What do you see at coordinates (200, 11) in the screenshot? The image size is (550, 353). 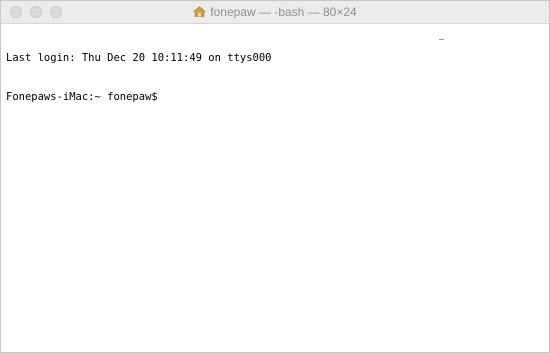 I see `home-folder-icon` at bounding box center [200, 11].